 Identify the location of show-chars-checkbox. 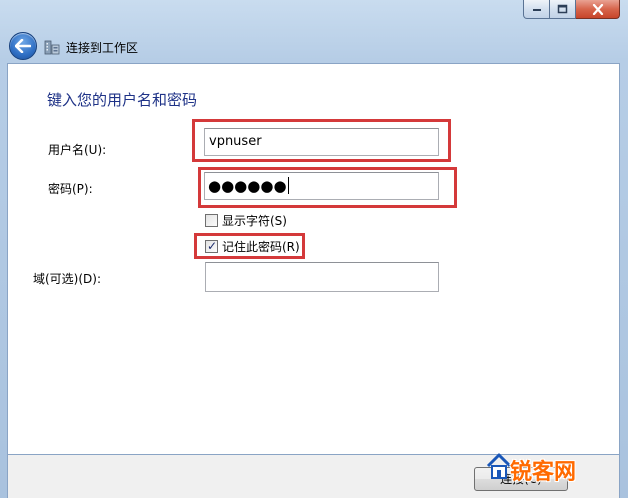
(211, 220).